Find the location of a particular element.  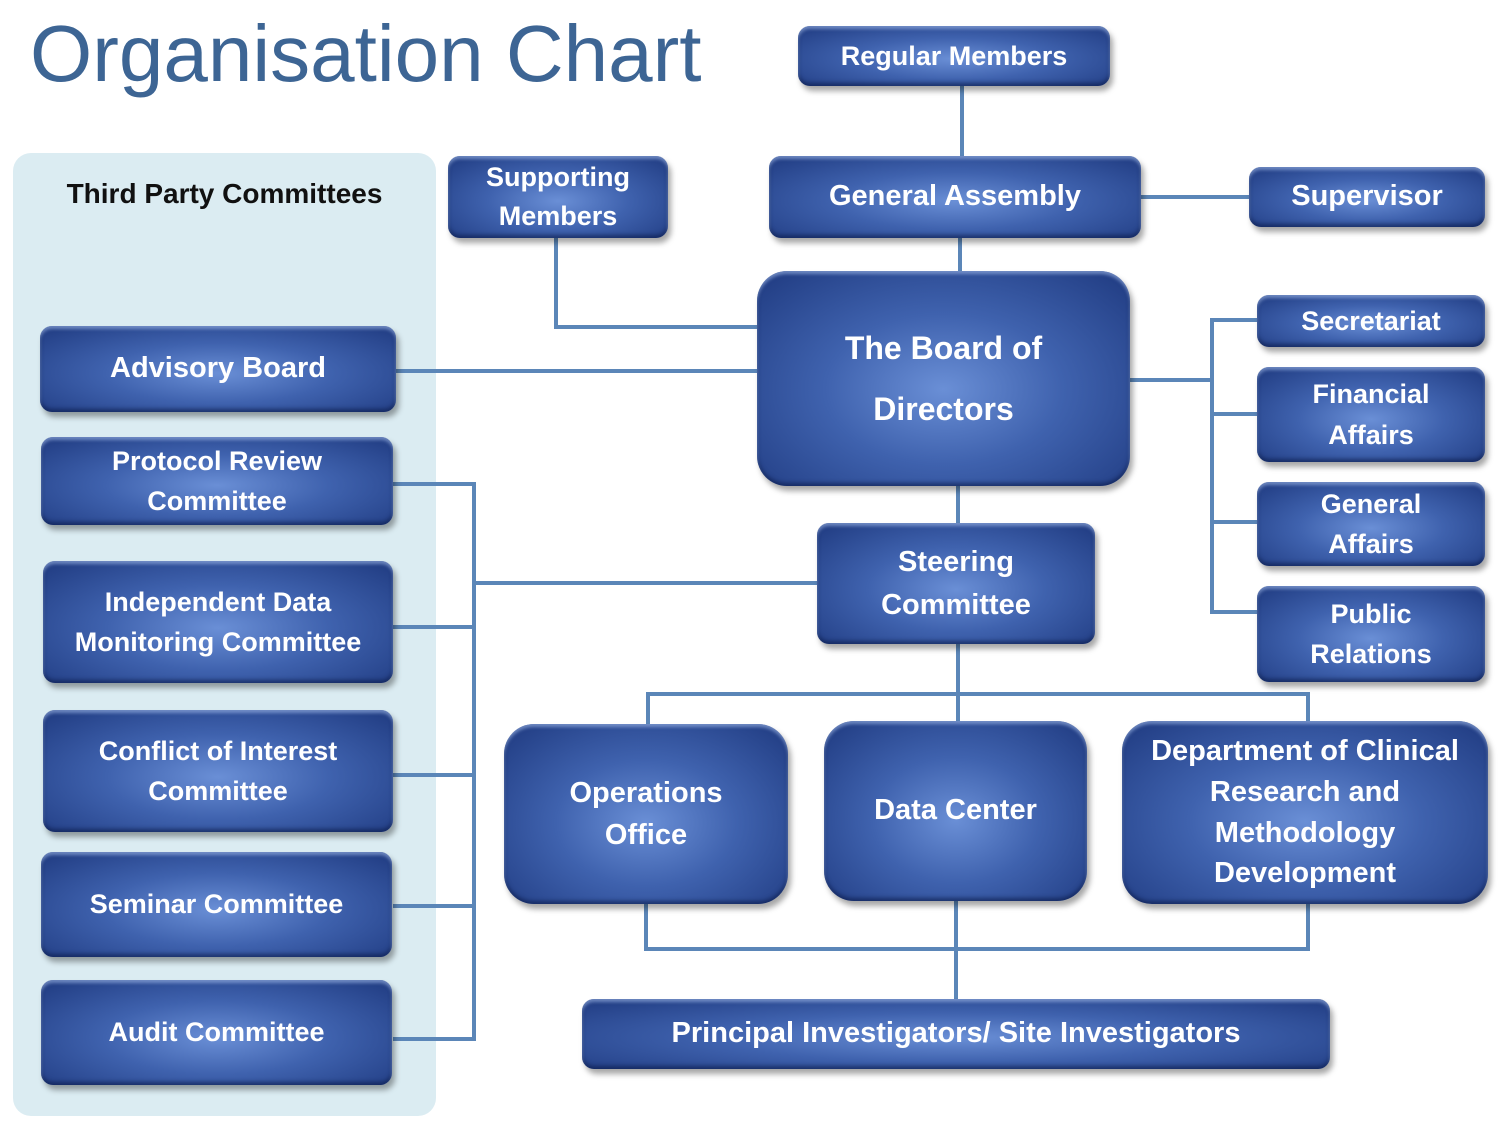

node-protocol-review-committee: Protocol Review Committee is located at coordinates (217, 481).